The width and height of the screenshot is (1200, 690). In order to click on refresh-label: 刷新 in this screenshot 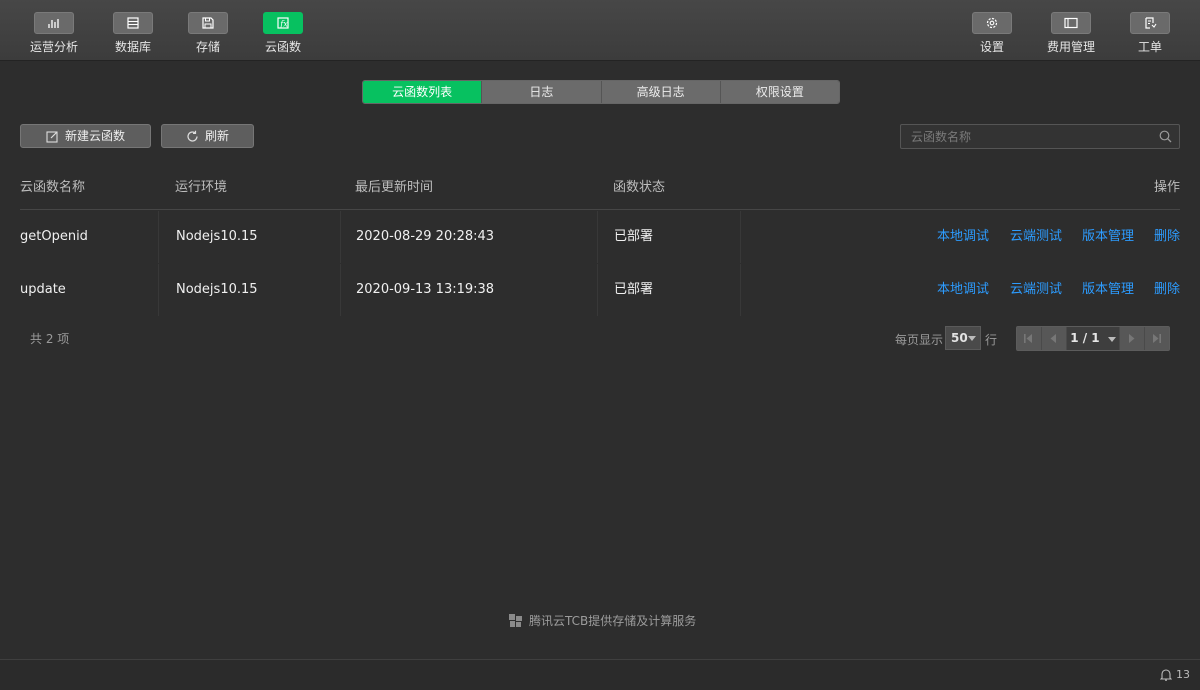, I will do `click(216, 136)`.